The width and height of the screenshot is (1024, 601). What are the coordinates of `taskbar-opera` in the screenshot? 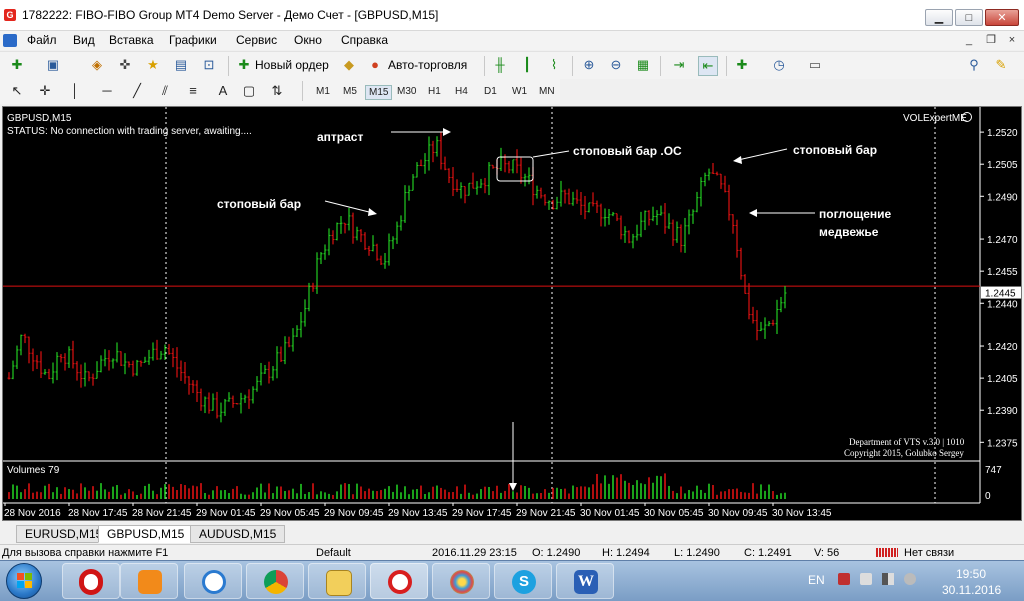 It's located at (91, 581).